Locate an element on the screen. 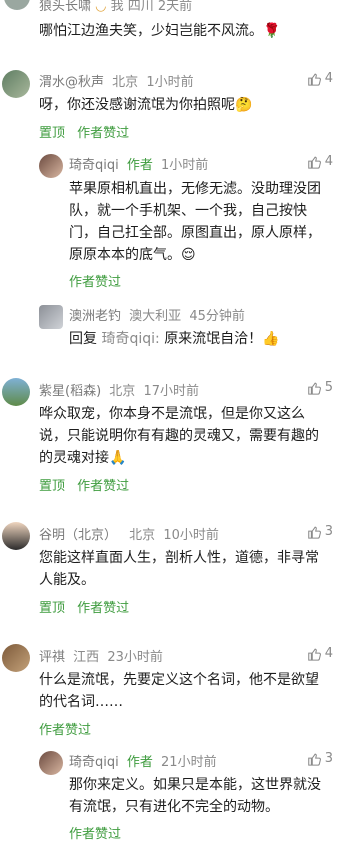 The height and width of the screenshot is (846, 337). like-button: 5 is located at coordinates (320, 387).